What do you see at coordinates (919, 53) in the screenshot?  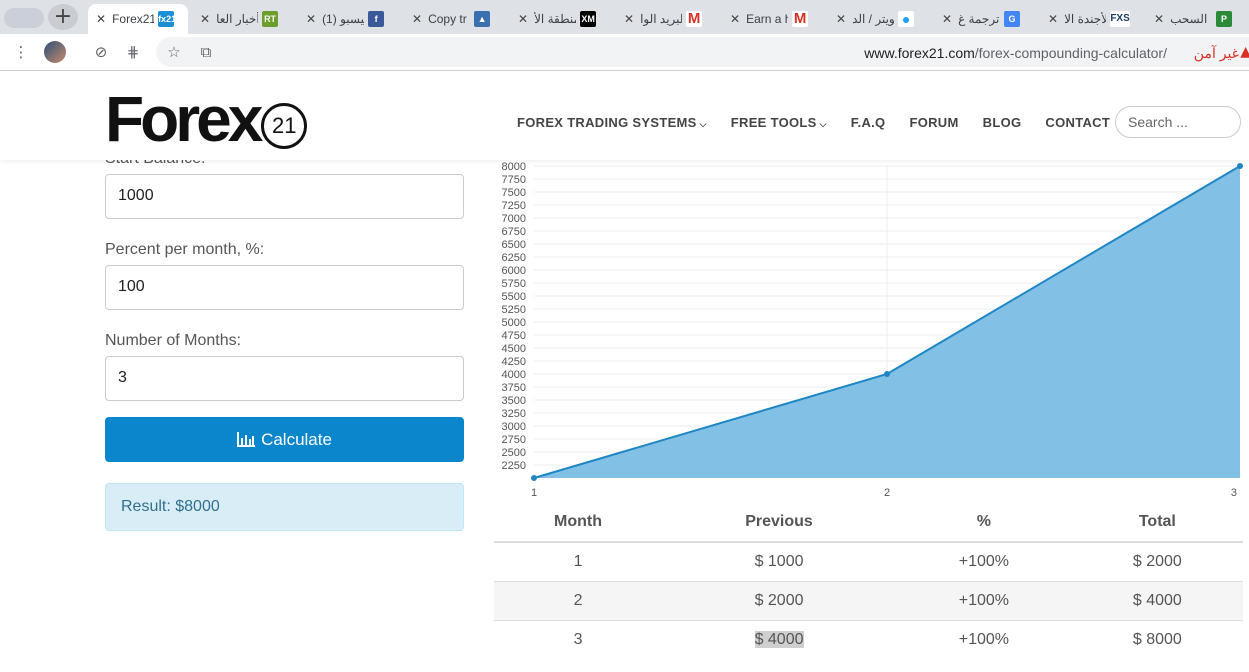 I see `url-domain: www.forex21.com` at bounding box center [919, 53].